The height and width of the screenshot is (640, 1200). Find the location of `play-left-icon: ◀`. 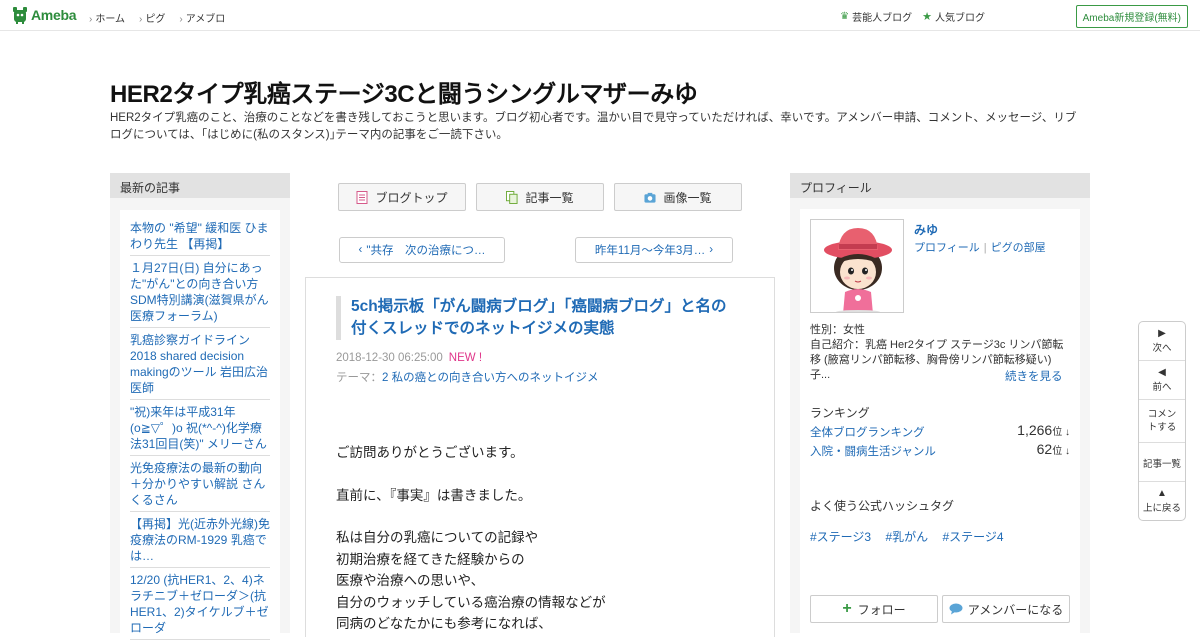

play-left-icon: ◀ is located at coordinates (1162, 372).